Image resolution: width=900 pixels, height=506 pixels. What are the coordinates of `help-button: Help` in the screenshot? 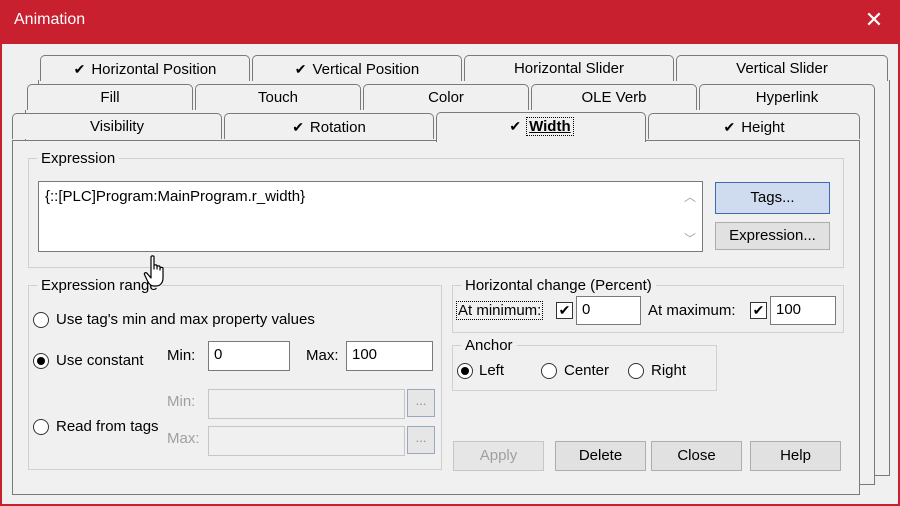 It's located at (795, 456).